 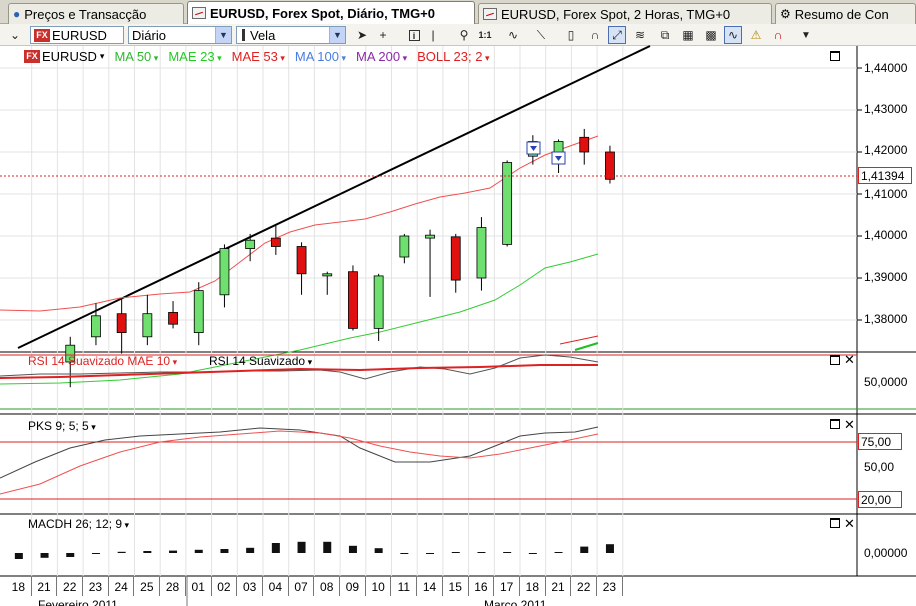 I want to click on legend-mae53: MAE 53, so click(x=258, y=56).